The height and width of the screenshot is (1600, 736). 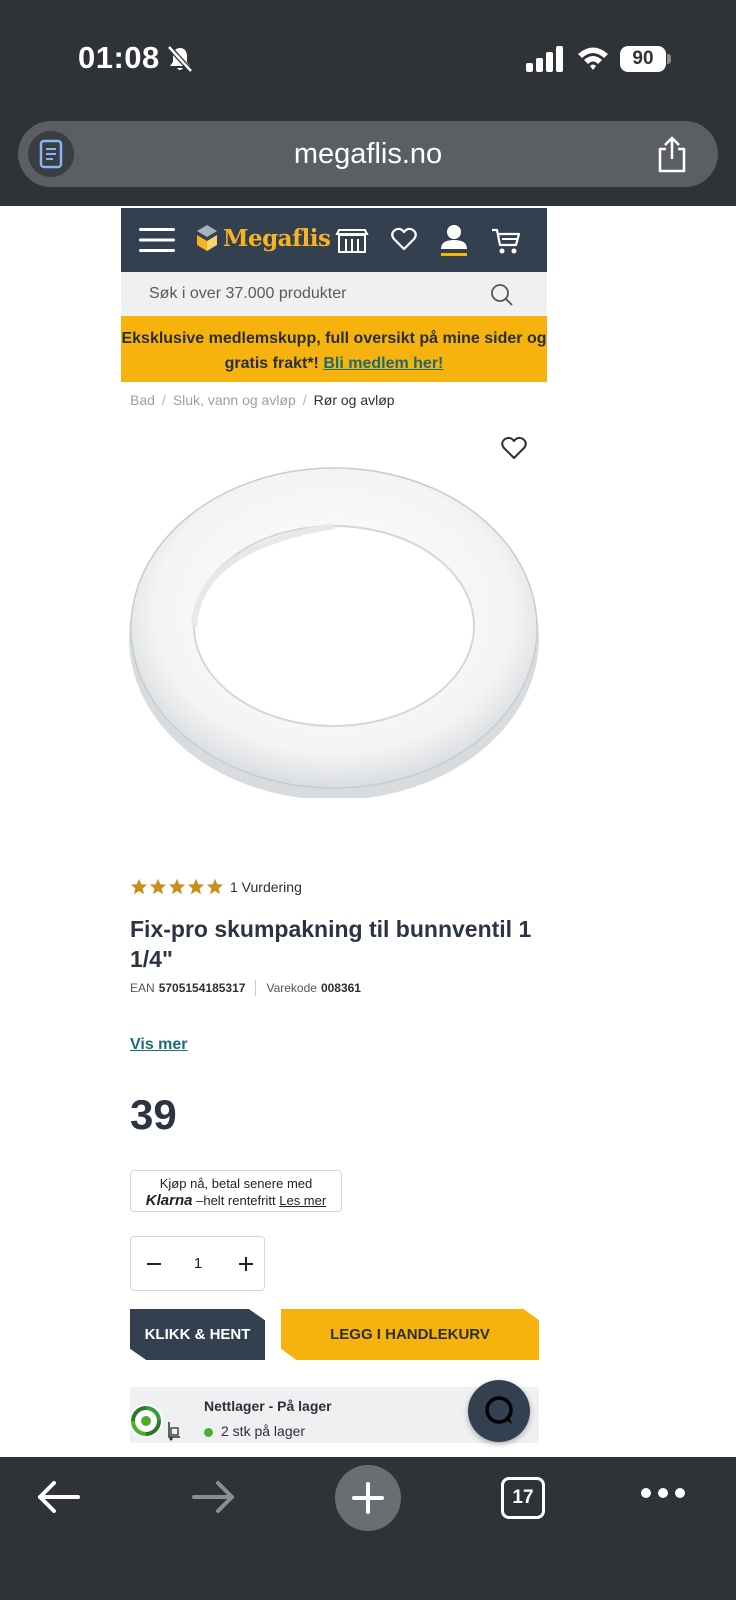 I want to click on reader-mode-button, so click(x=51, y=154).